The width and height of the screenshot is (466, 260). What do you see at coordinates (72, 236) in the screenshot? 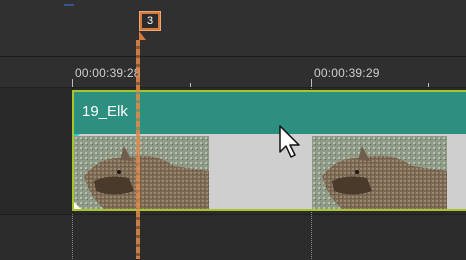
I see `frame-guide-line` at bounding box center [72, 236].